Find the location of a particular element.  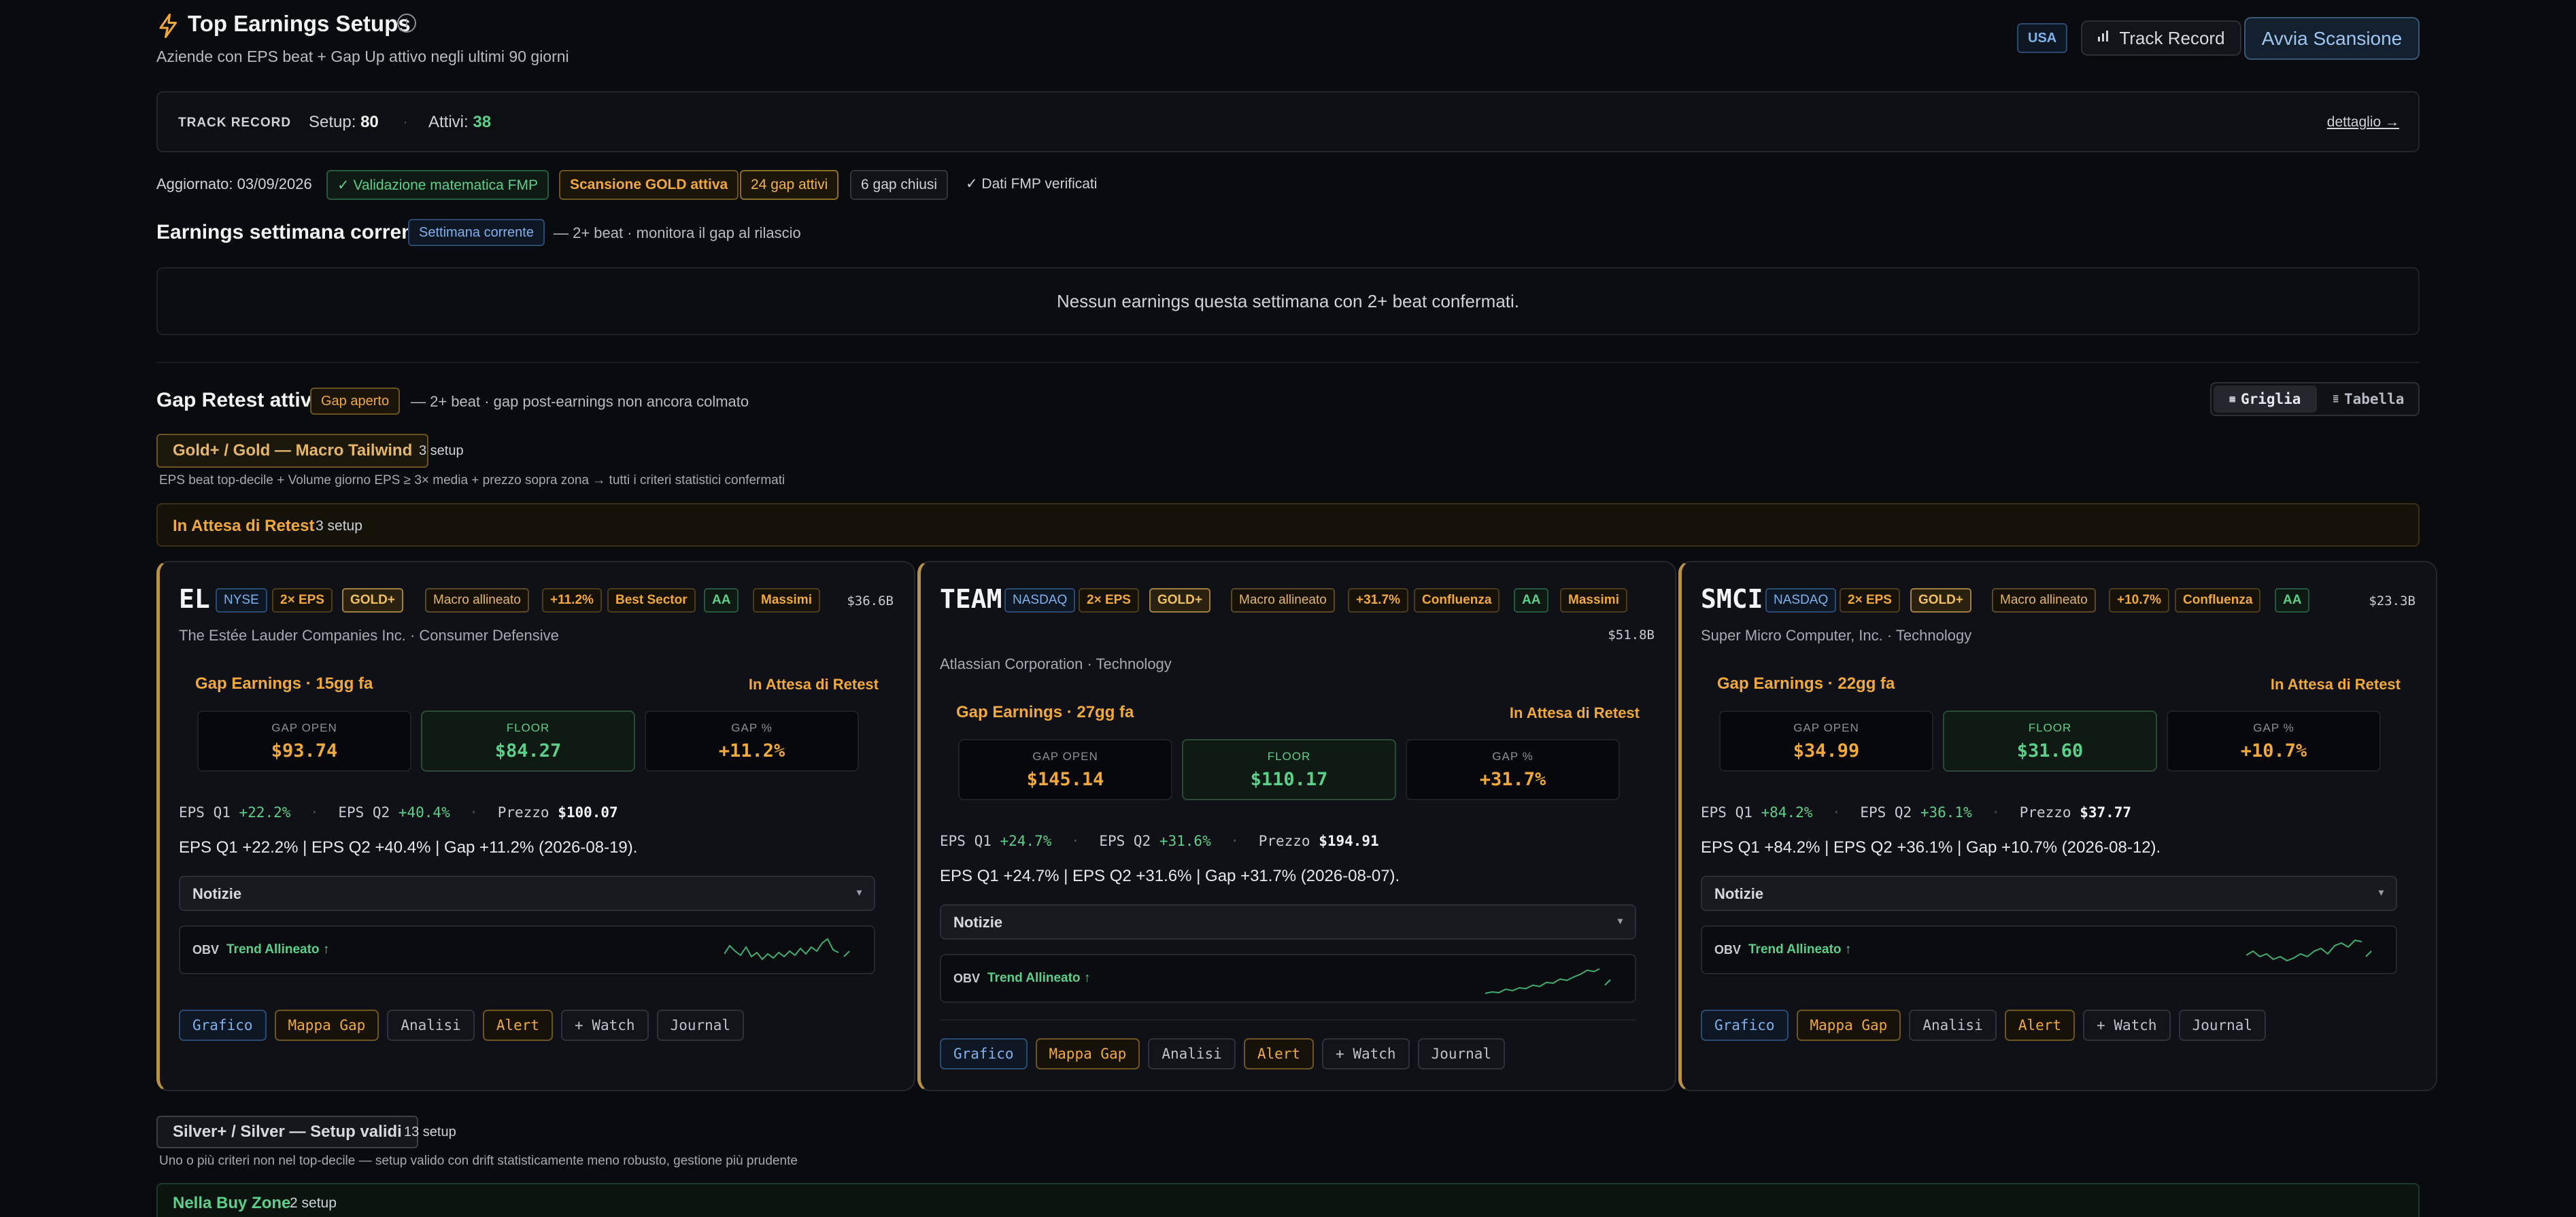

gaps-active-badge: 24 gap attivi is located at coordinates (789, 185).